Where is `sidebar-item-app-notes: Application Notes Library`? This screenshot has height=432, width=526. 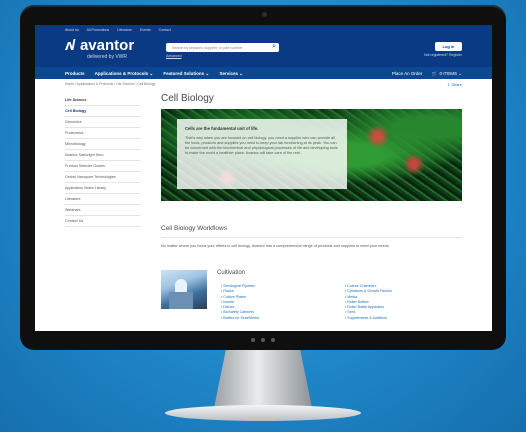
sidebar-item-app-notes: Application Notes Library is located at coordinates (102, 188).